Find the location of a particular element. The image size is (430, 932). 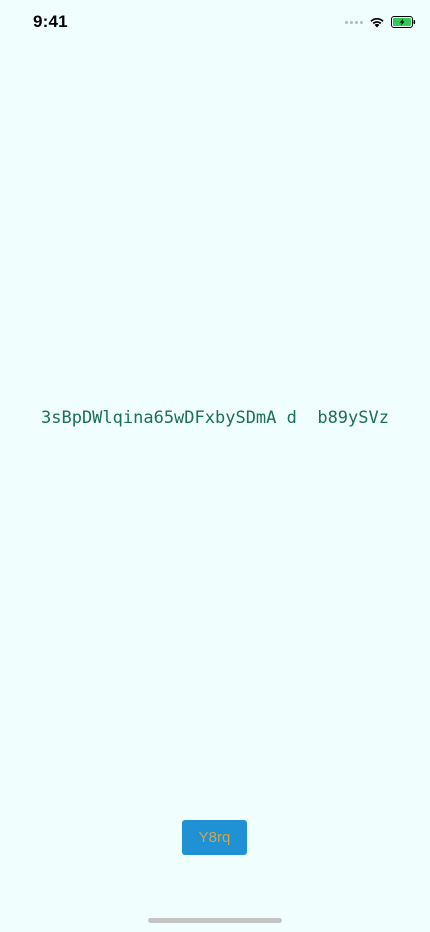

status-icons is located at coordinates (380, 22).